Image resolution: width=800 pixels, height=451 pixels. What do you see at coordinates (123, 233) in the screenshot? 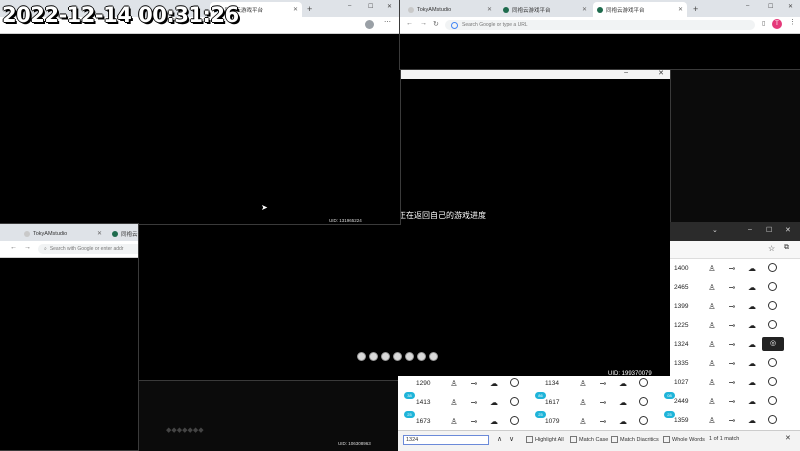
I see `tab-cloud-gaming: 同袍云` at bounding box center [123, 233].